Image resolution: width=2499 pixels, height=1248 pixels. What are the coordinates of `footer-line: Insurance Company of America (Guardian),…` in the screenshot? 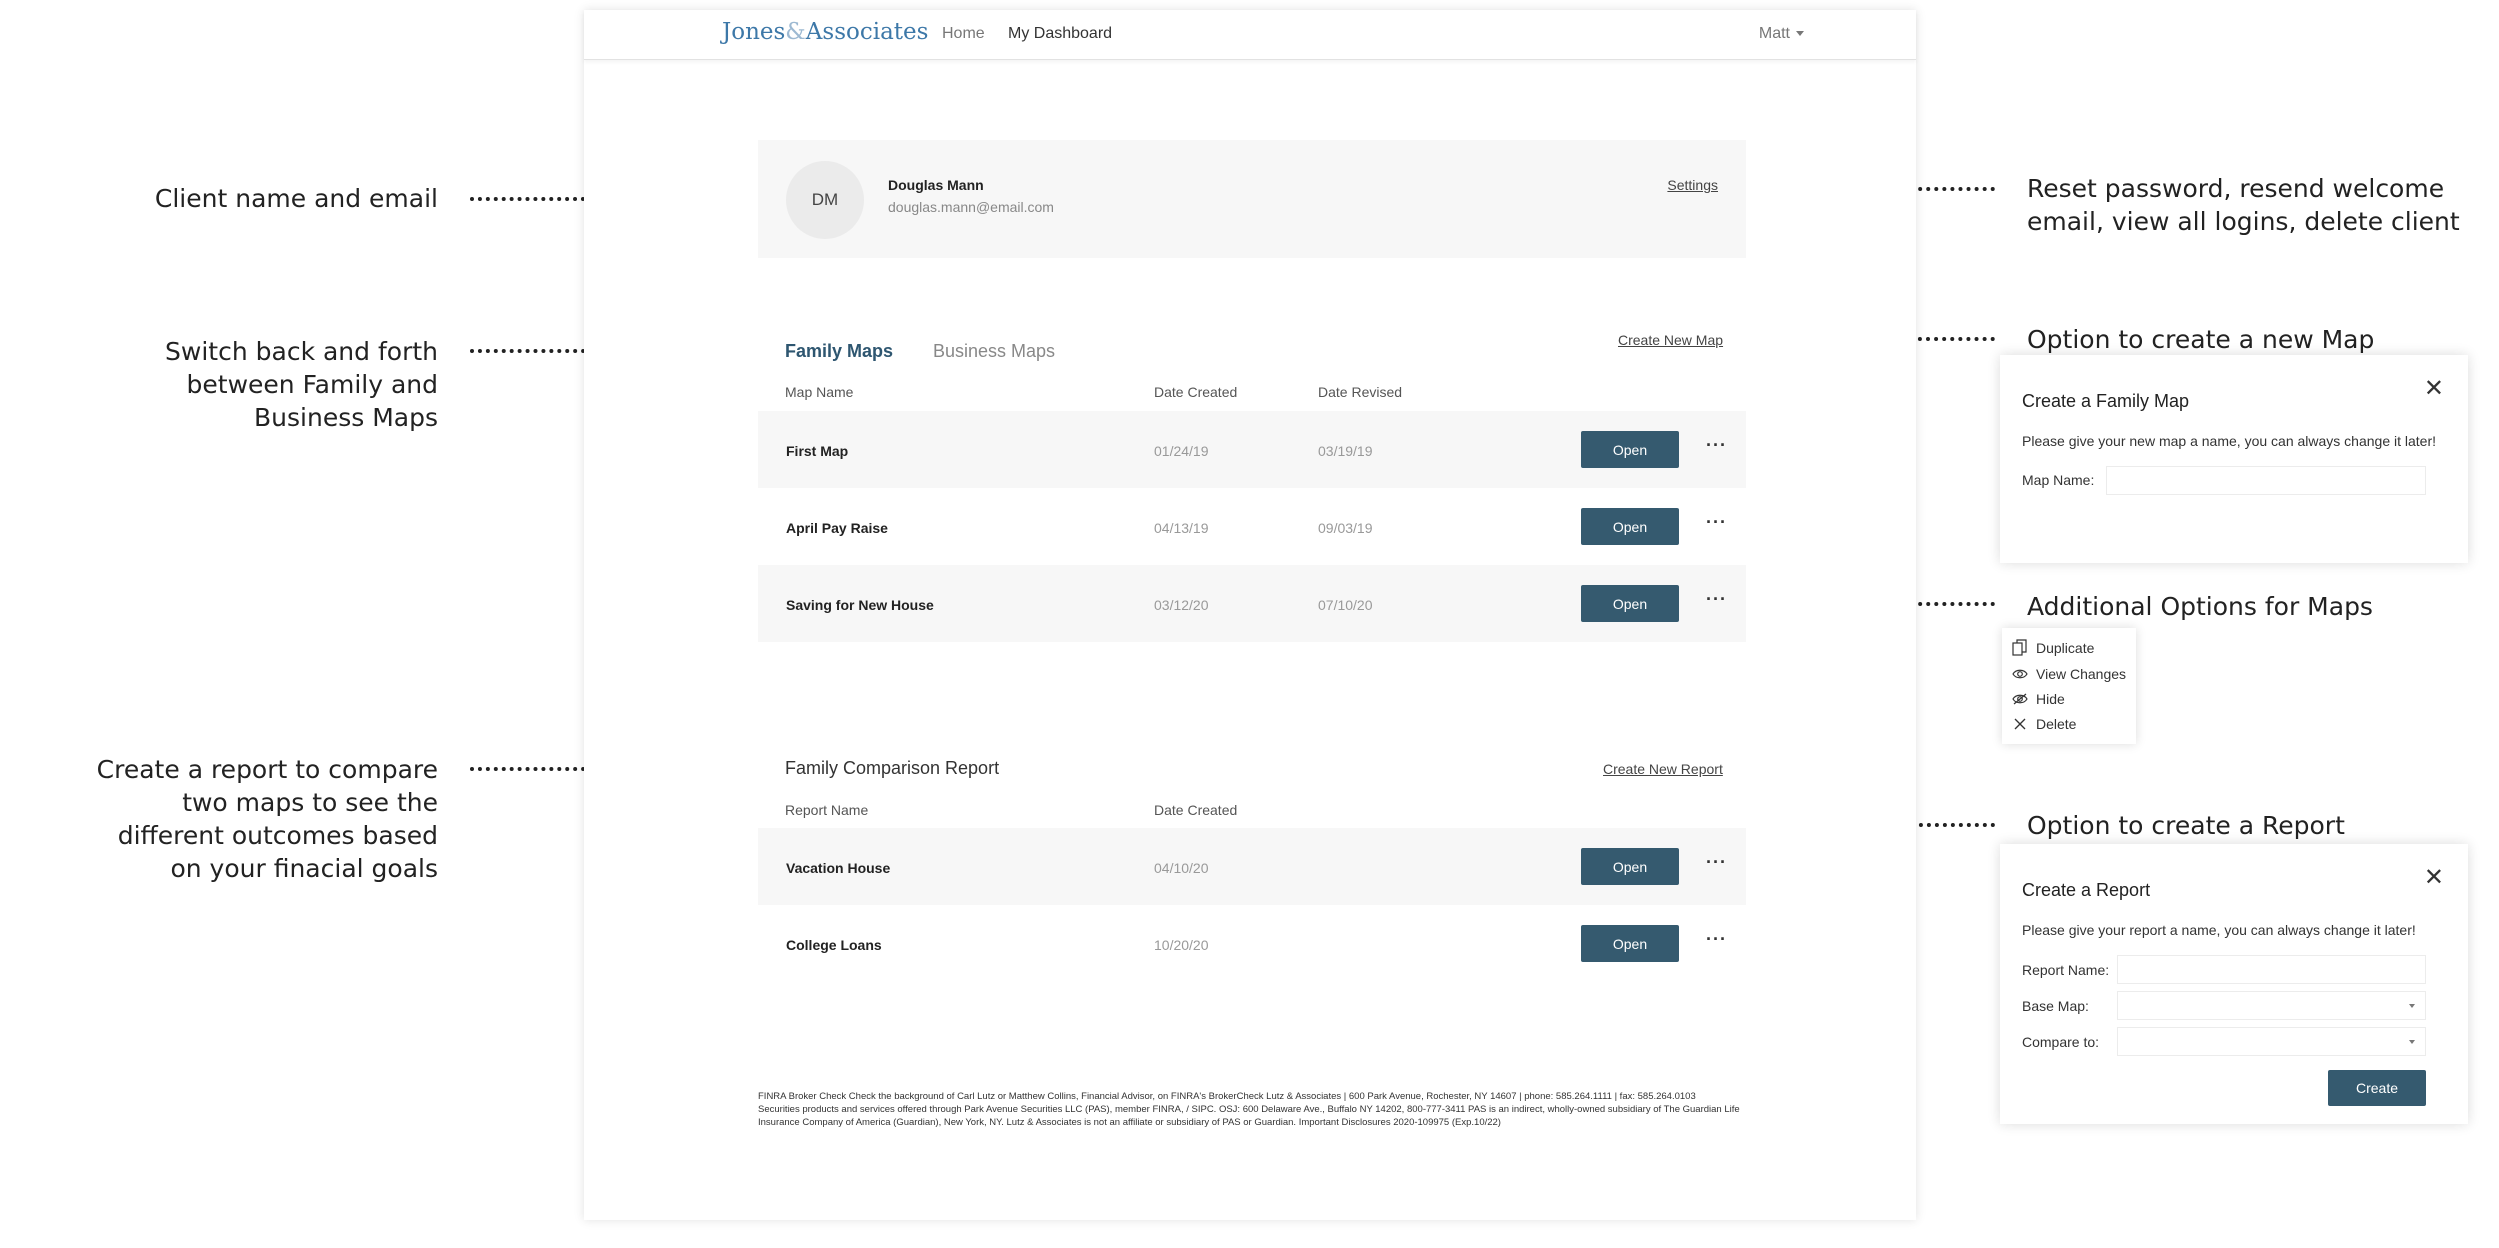 It's located at (1129, 1122).